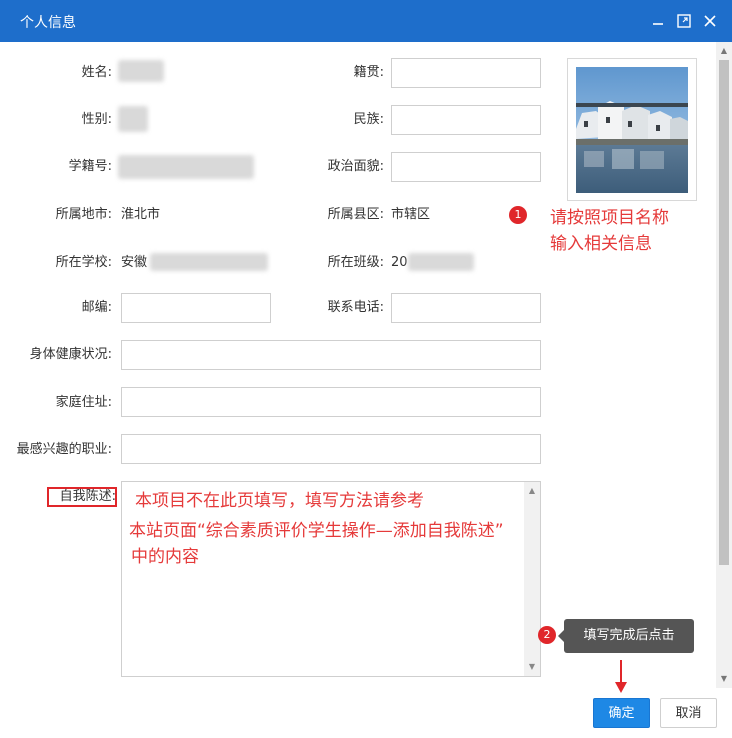  Describe the element at coordinates (724, 679) in the screenshot. I see `main-scroll-down-icon: ▼` at that location.